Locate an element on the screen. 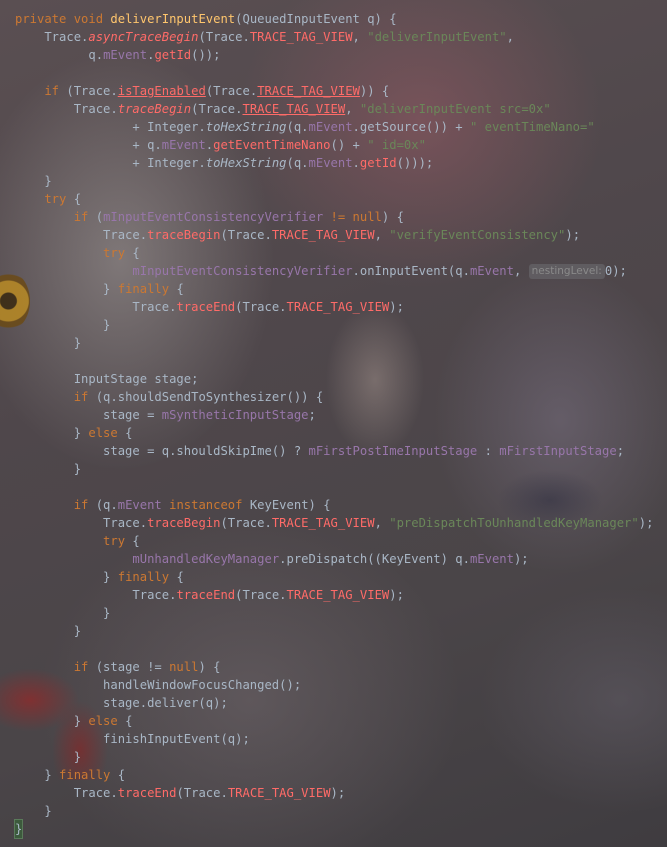  code-token: toHexString is located at coordinates (246, 127).